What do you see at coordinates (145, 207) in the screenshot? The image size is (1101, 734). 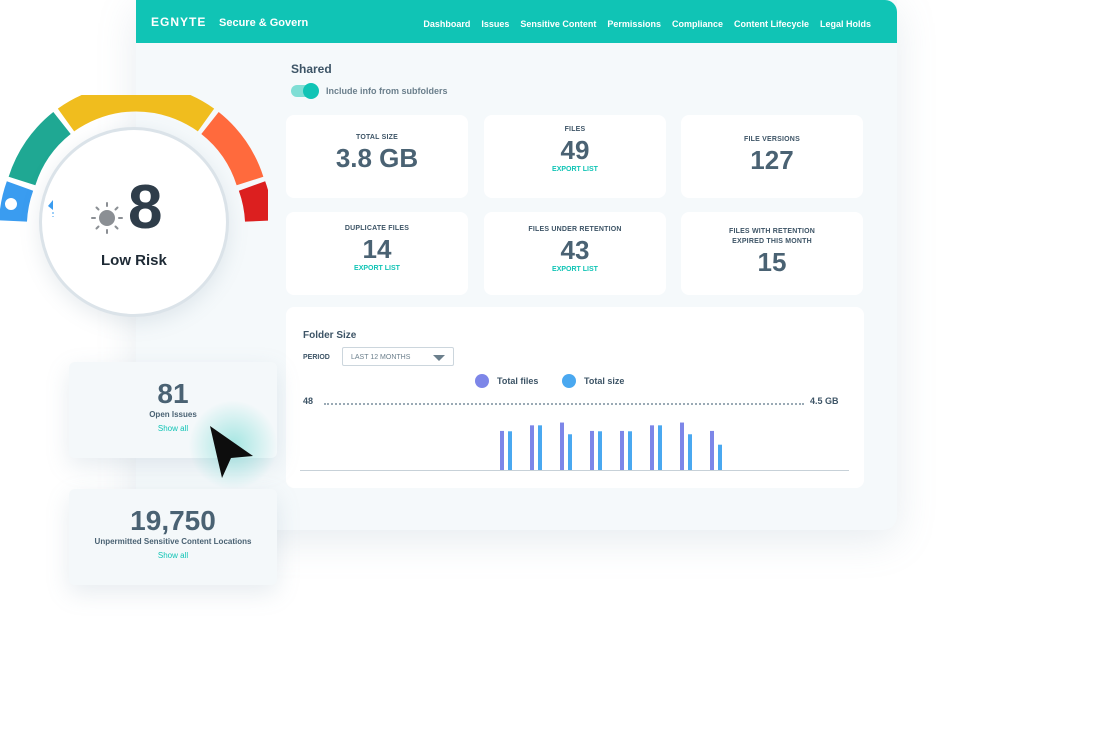 I see `risk-score: 8` at bounding box center [145, 207].